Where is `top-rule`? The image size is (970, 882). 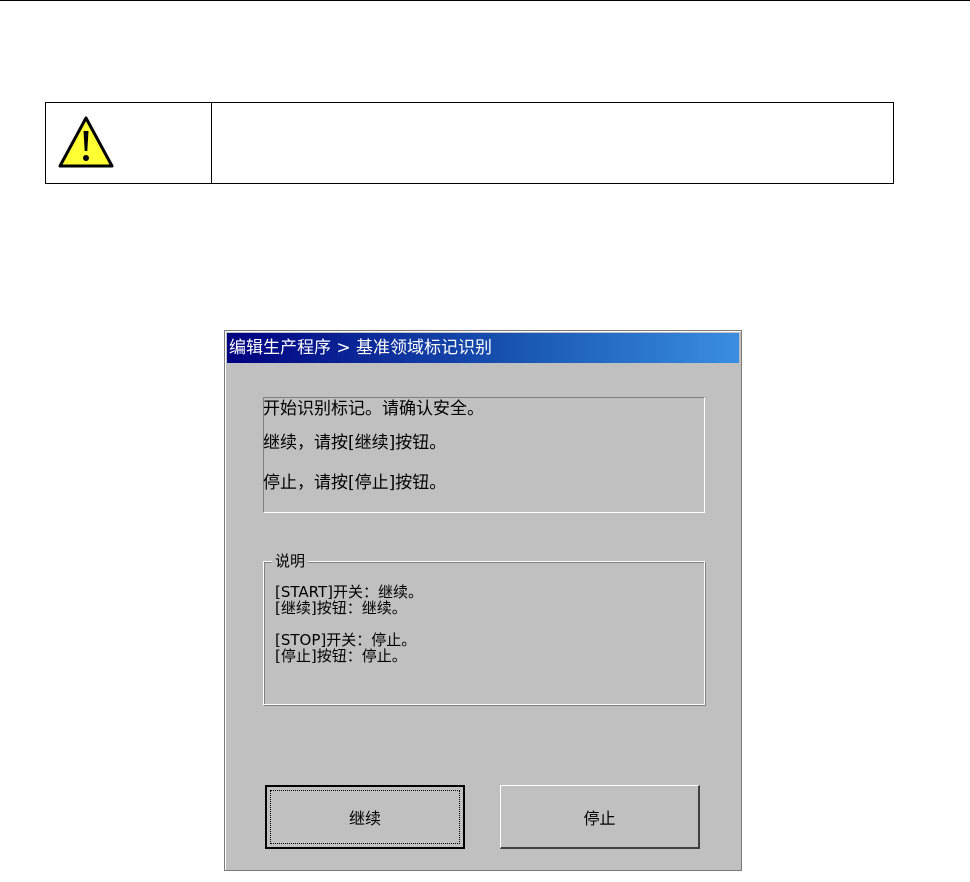 top-rule is located at coordinates (485, 0).